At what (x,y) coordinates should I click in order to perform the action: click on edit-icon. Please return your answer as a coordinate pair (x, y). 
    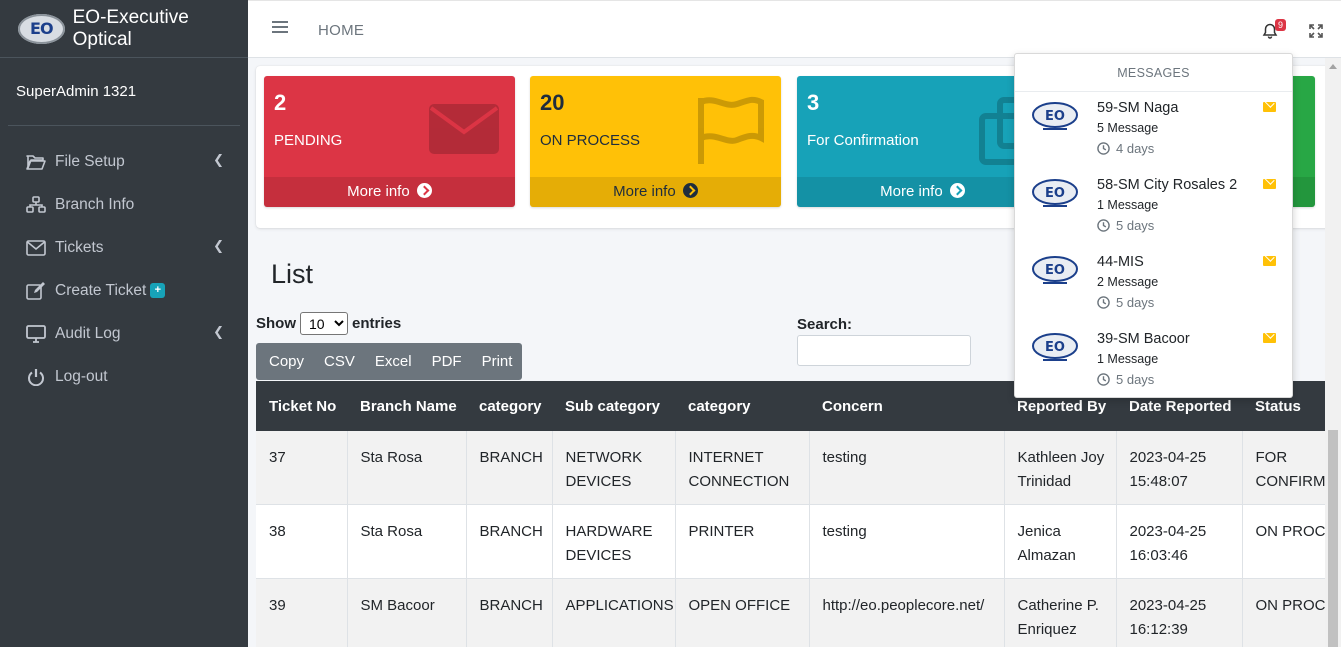
    Looking at the image, I should click on (36, 291).